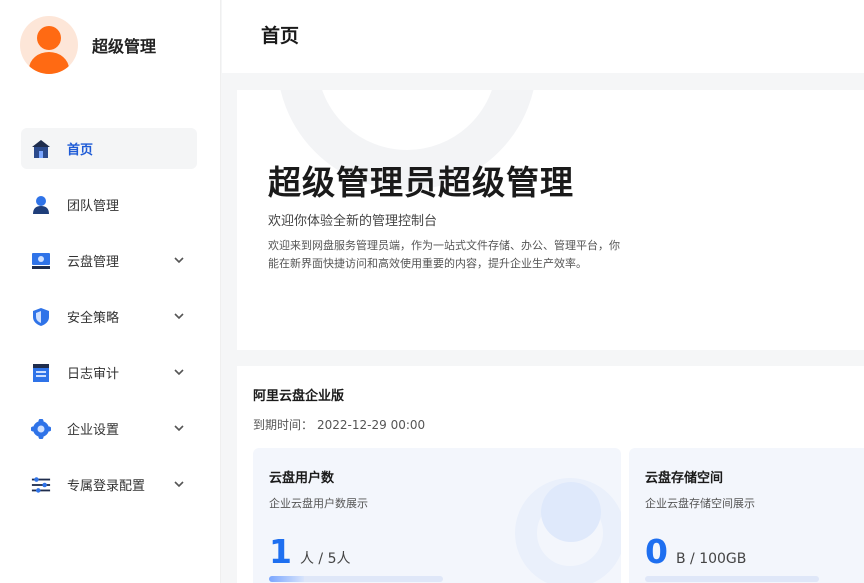  I want to click on welcome-title: 超级管理员超级管理, so click(421, 182).